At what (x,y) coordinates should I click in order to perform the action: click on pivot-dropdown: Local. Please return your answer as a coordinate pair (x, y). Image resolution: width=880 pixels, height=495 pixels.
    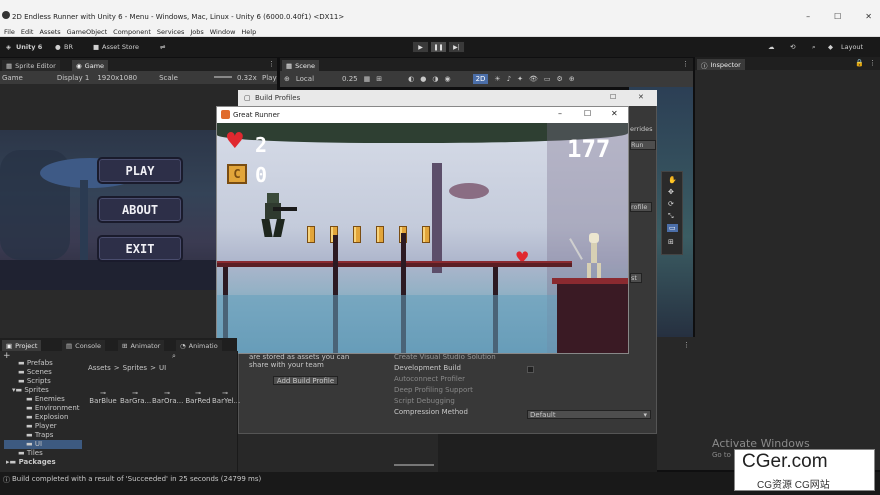
    Looking at the image, I should click on (305, 79).